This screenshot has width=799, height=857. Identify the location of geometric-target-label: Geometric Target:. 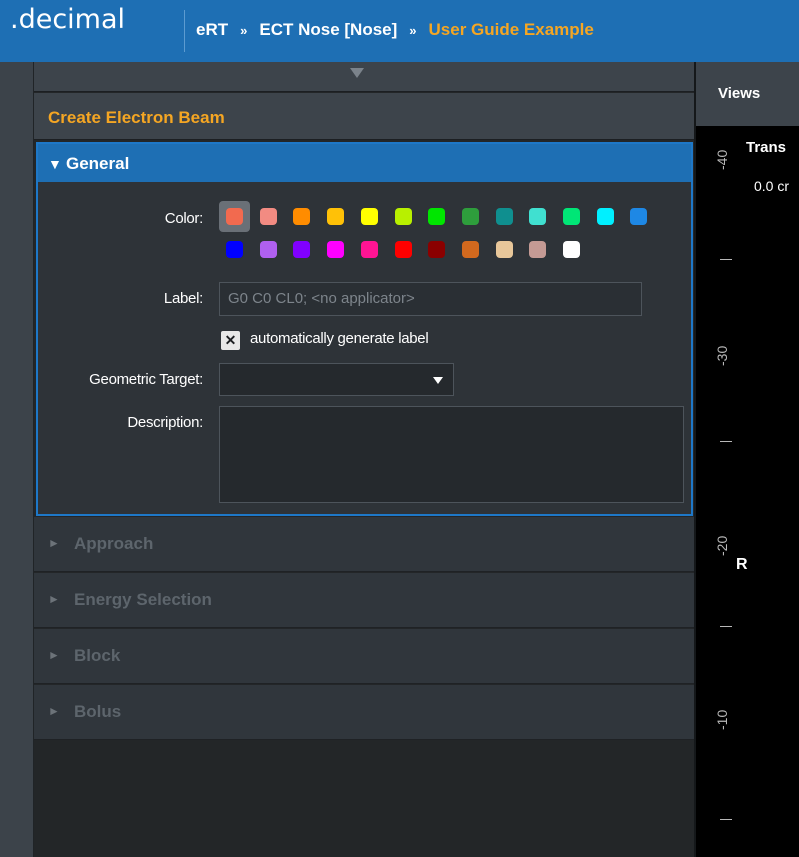
(146, 379).